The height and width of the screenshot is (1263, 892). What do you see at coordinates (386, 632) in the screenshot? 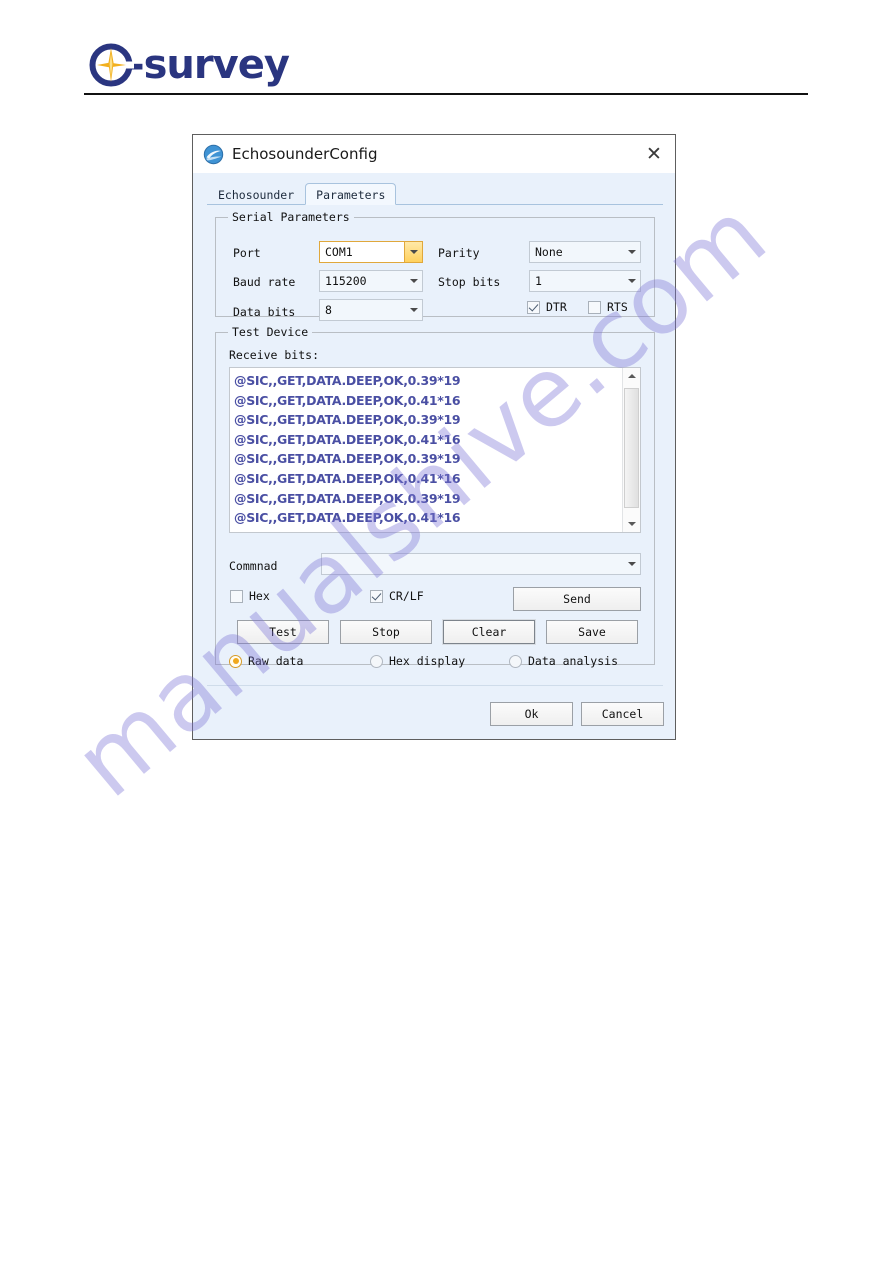
I see `stop-button: Stop` at bounding box center [386, 632].